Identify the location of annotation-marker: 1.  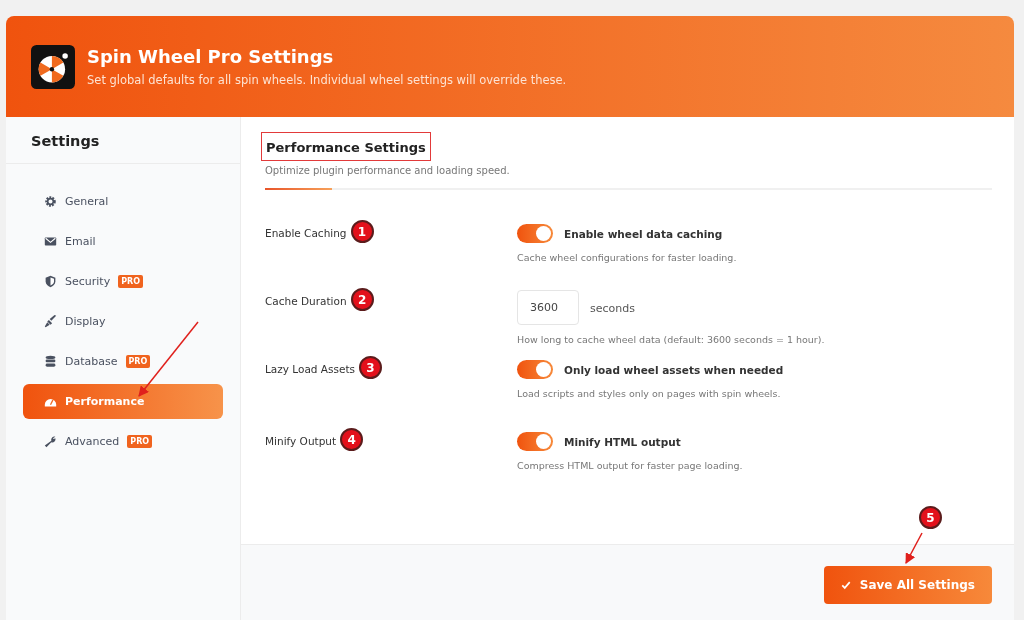
(362, 231).